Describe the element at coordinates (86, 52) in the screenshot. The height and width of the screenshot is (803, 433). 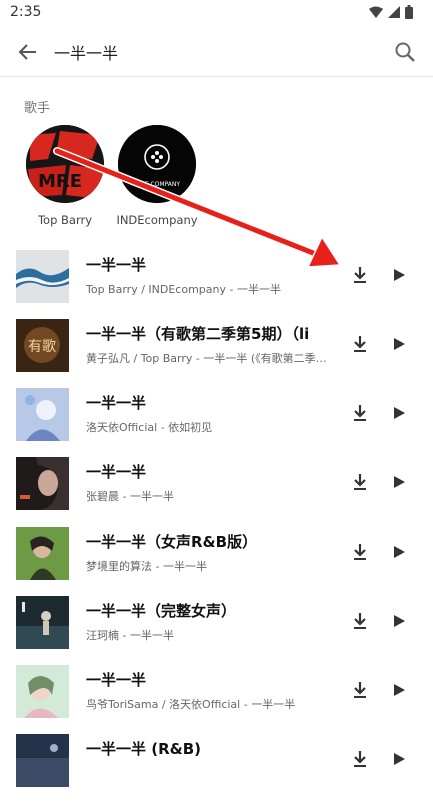
I see `search-query: 一半一半` at that location.